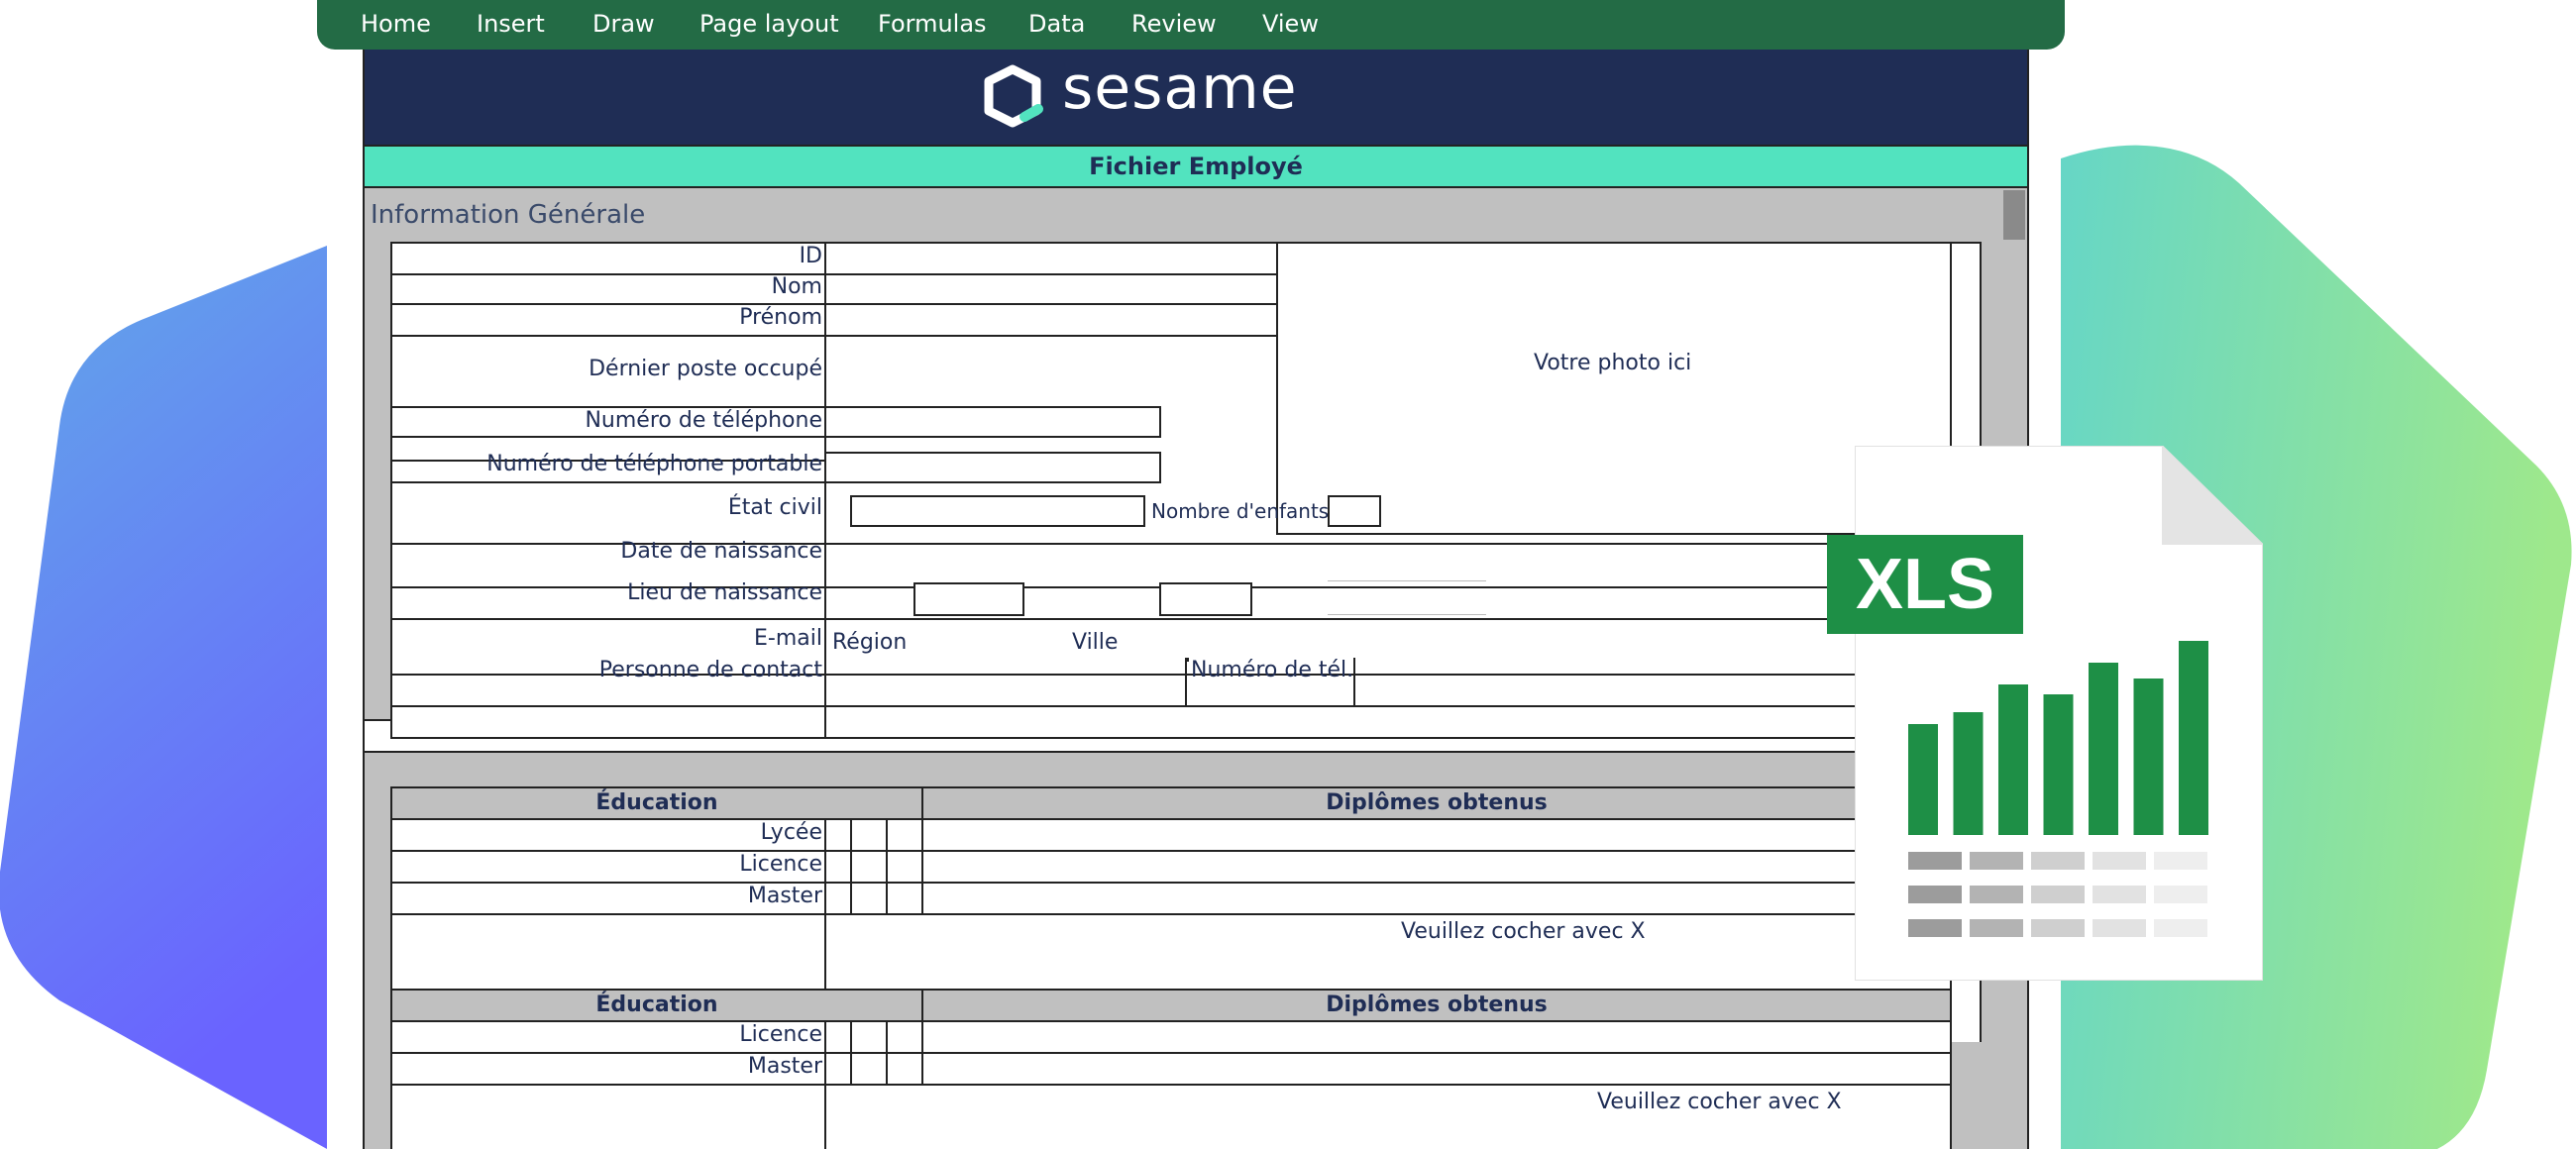 The height and width of the screenshot is (1149, 2576). I want to click on sheet-title: Fichier Employé, so click(1196, 166).